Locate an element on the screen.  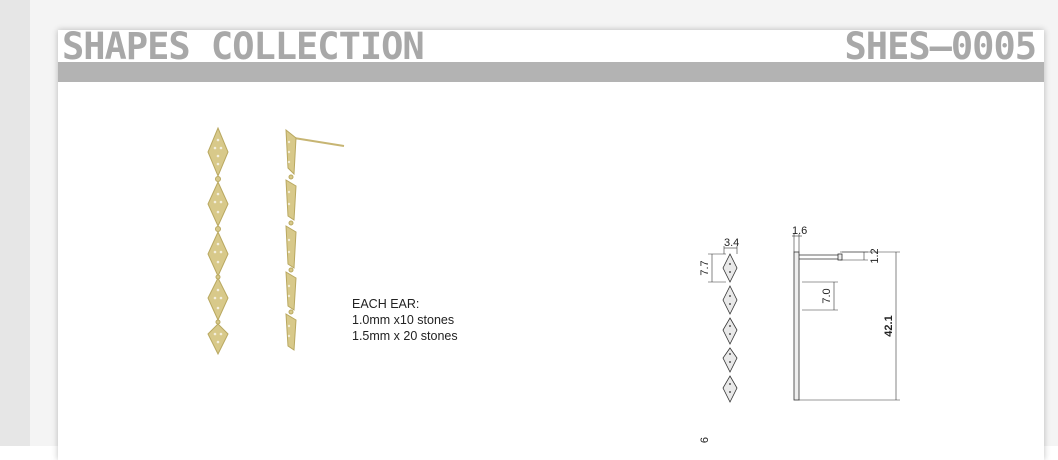
dim-post-width: 1.6 is located at coordinates (799, 231).